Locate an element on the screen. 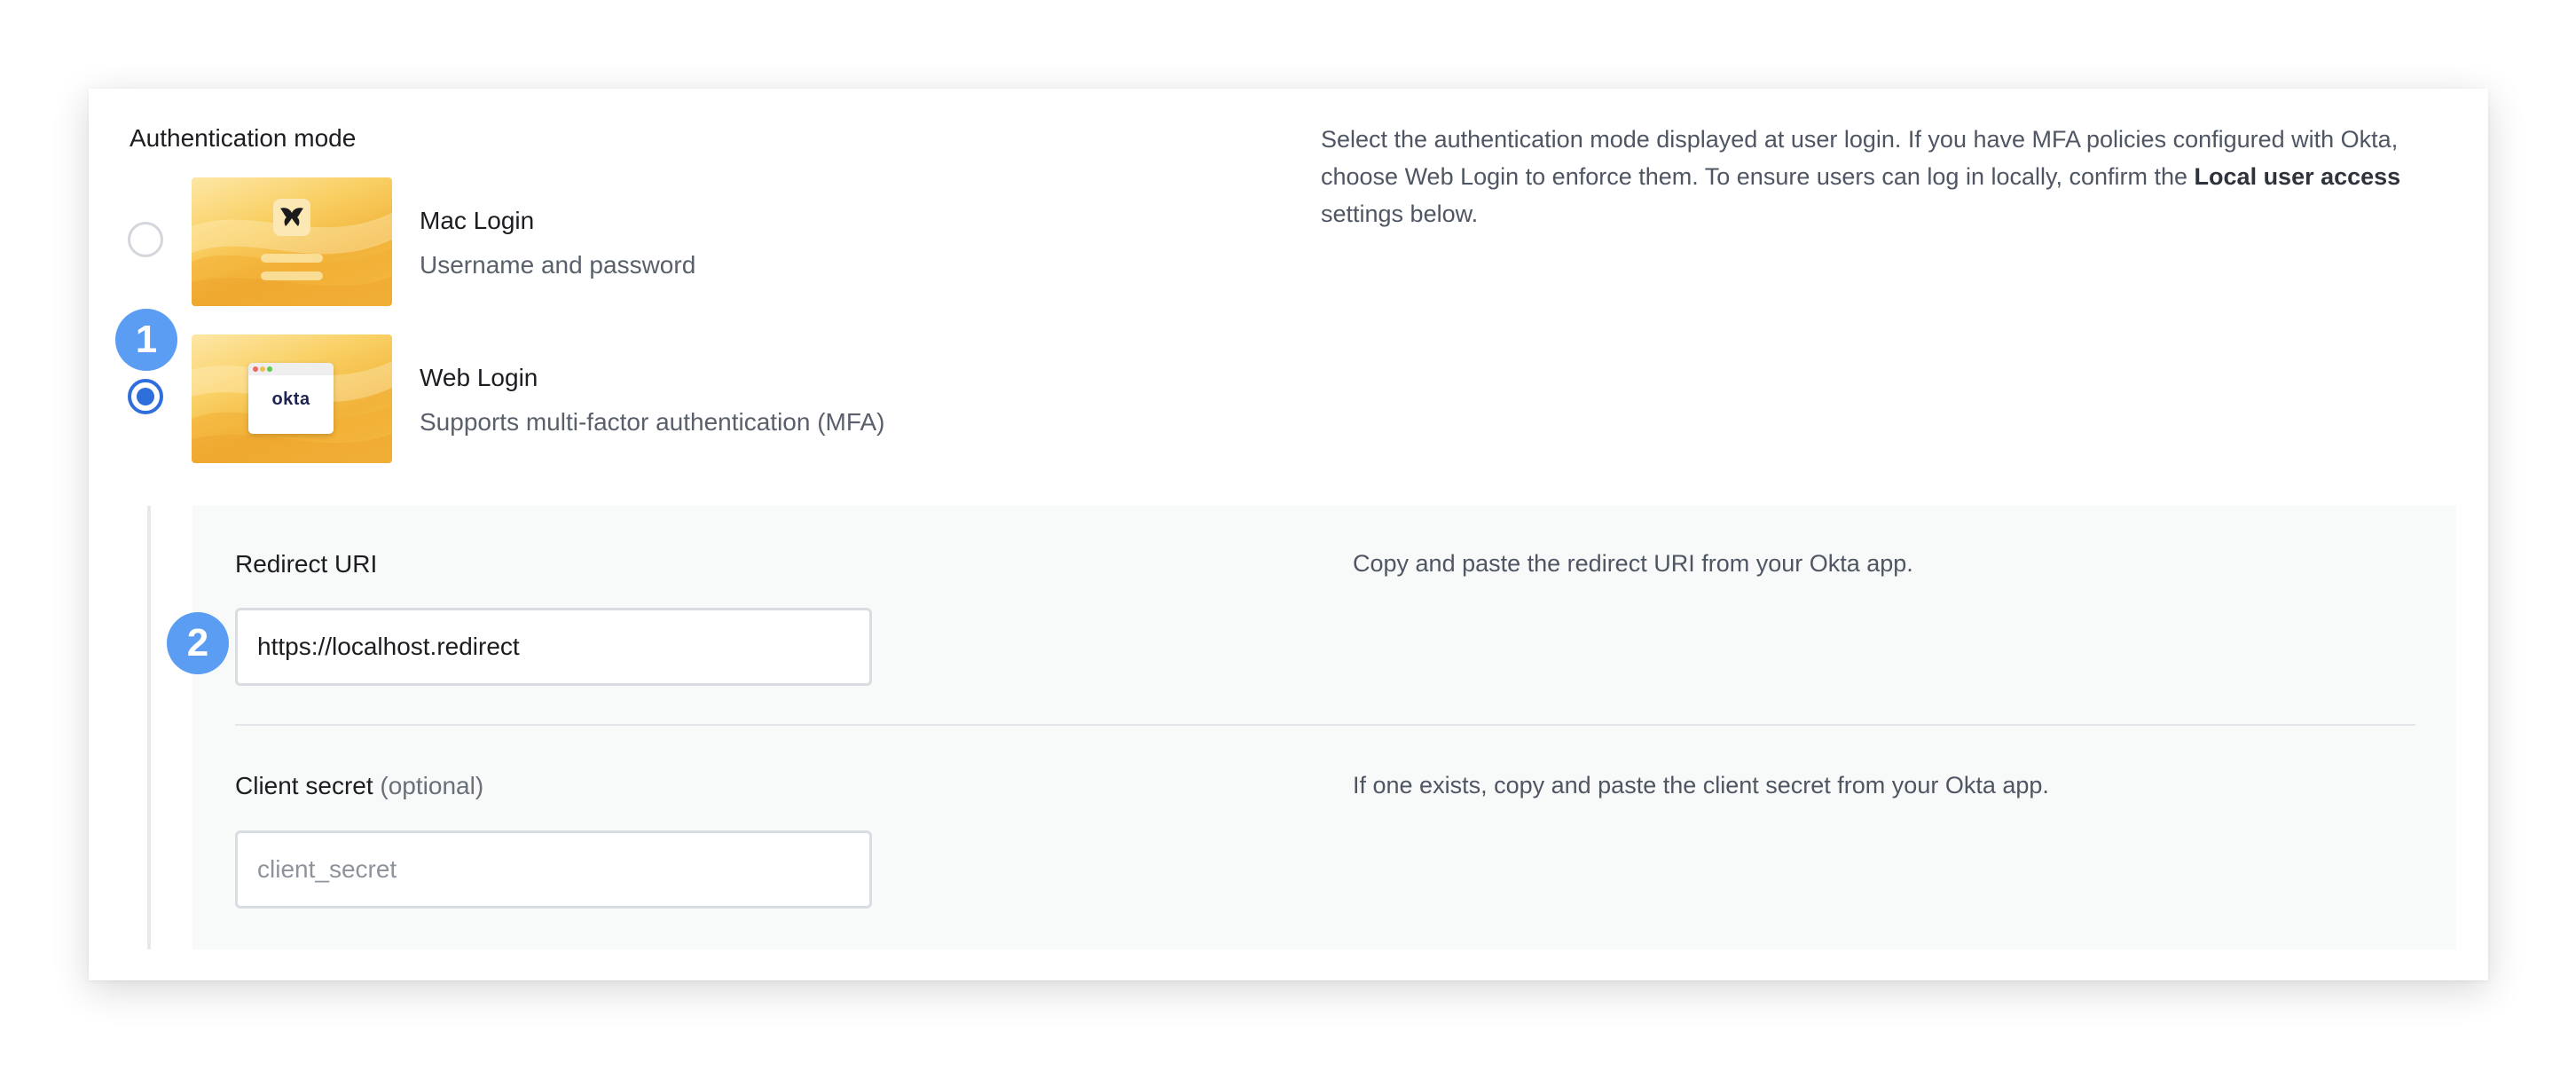 This screenshot has height=1070, width=2576. local-user-access-link: Local user access is located at coordinates (2297, 176).